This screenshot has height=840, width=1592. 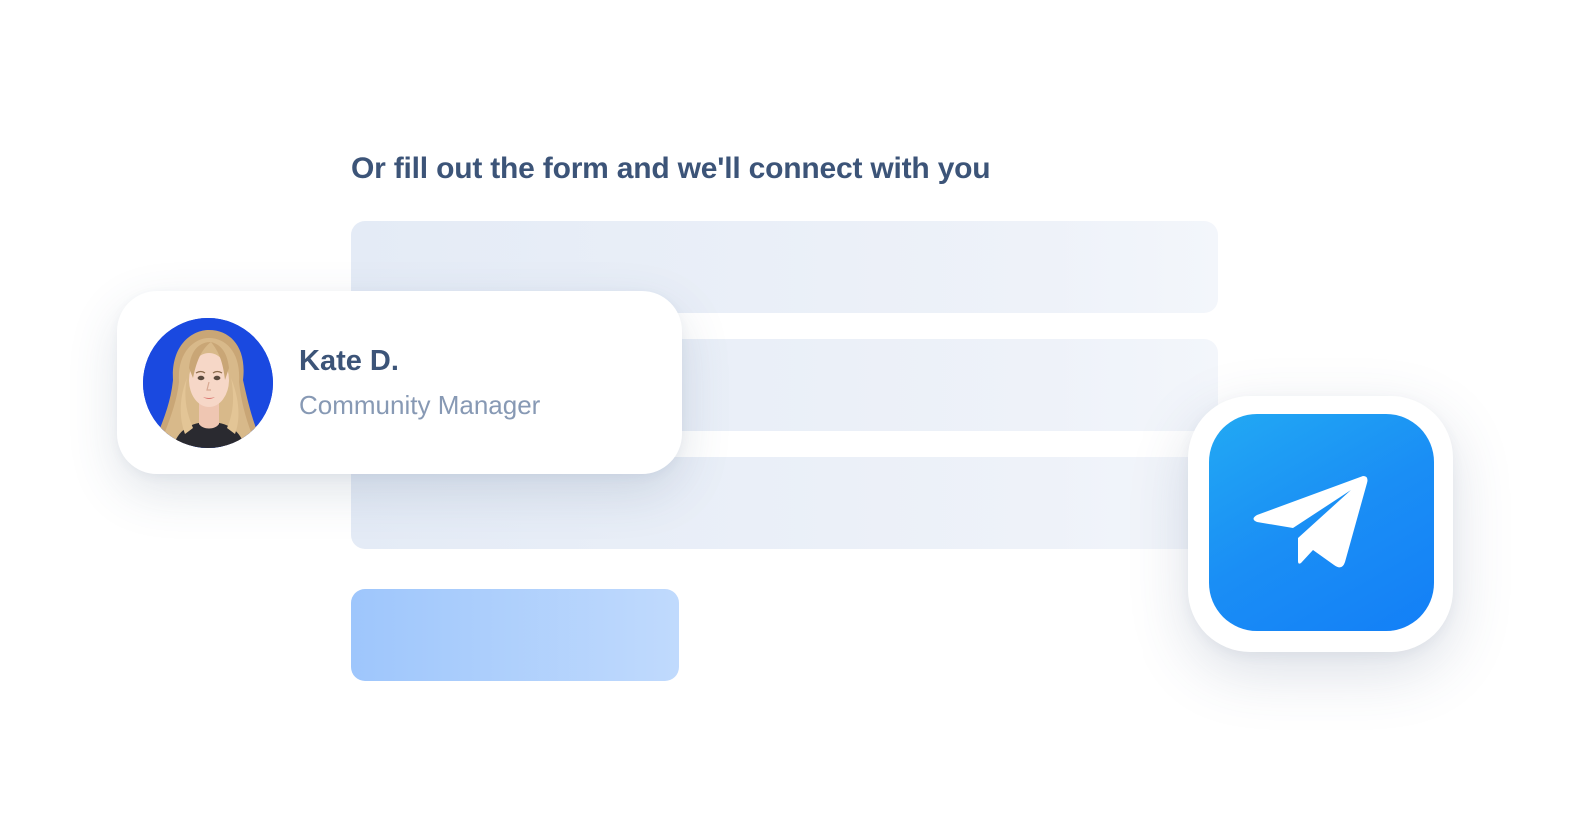 What do you see at coordinates (515, 635) in the screenshot?
I see `submit-button` at bounding box center [515, 635].